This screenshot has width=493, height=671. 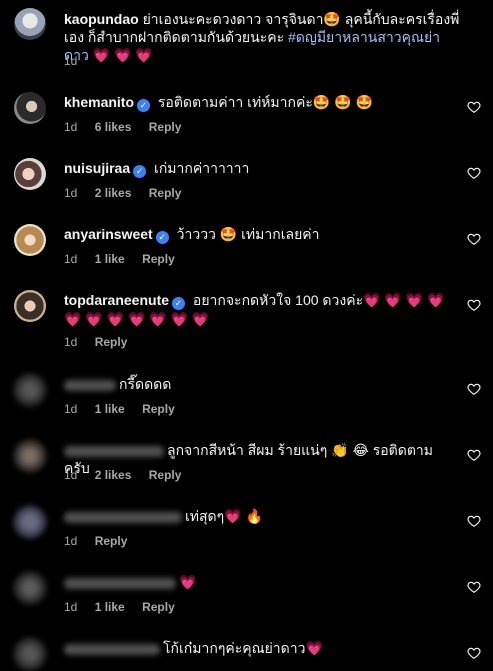 What do you see at coordinates (101, 19) in the screenshot?
I see `comment-username: kaopundao` at bounding box center [101, 19].